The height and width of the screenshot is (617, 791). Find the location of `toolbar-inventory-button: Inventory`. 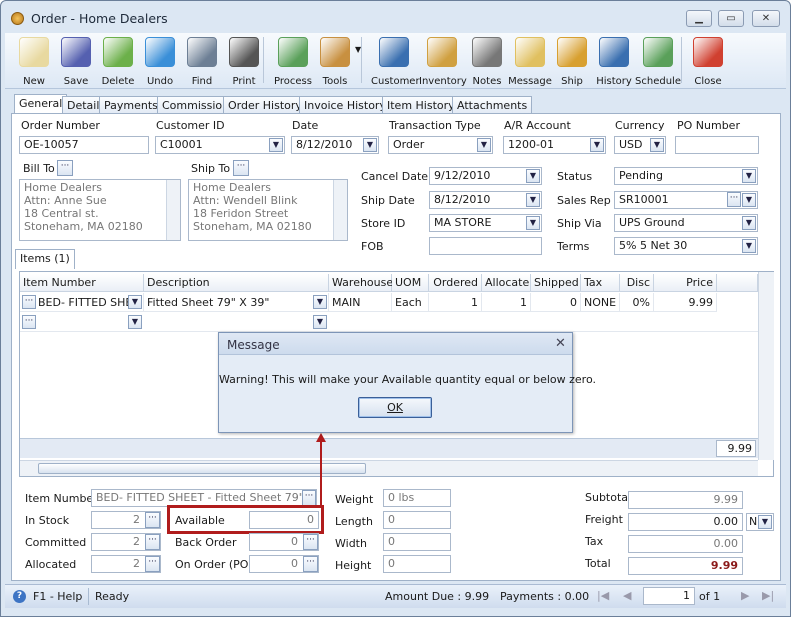

toolbar-inventory-button: Inventory is located at coordinates (443, 61).